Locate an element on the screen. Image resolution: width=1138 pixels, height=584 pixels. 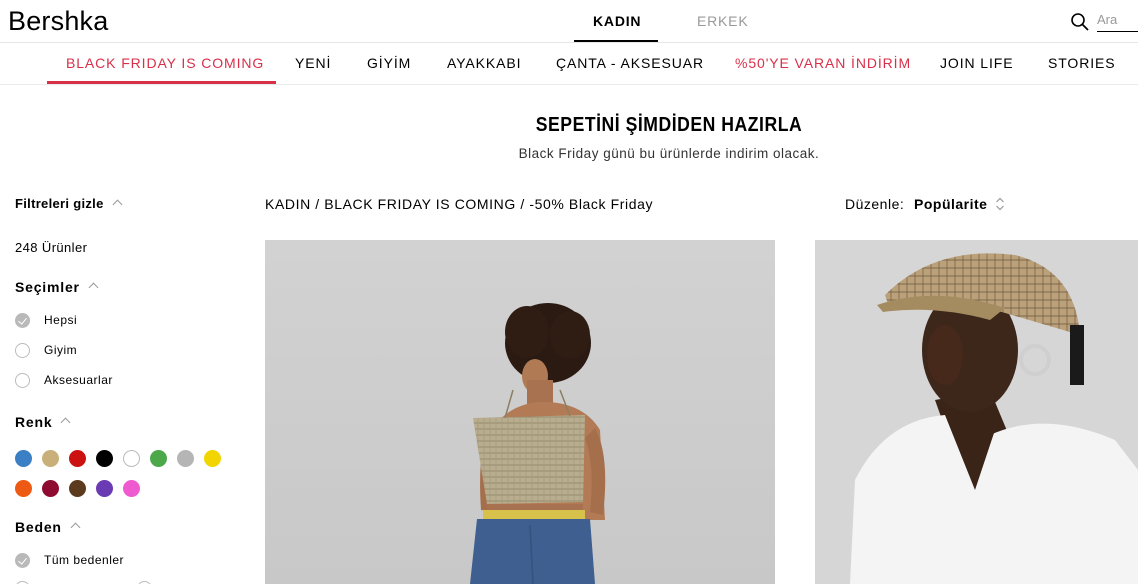
option-hepsi: Hepsi is located at coordinates (46, 320).